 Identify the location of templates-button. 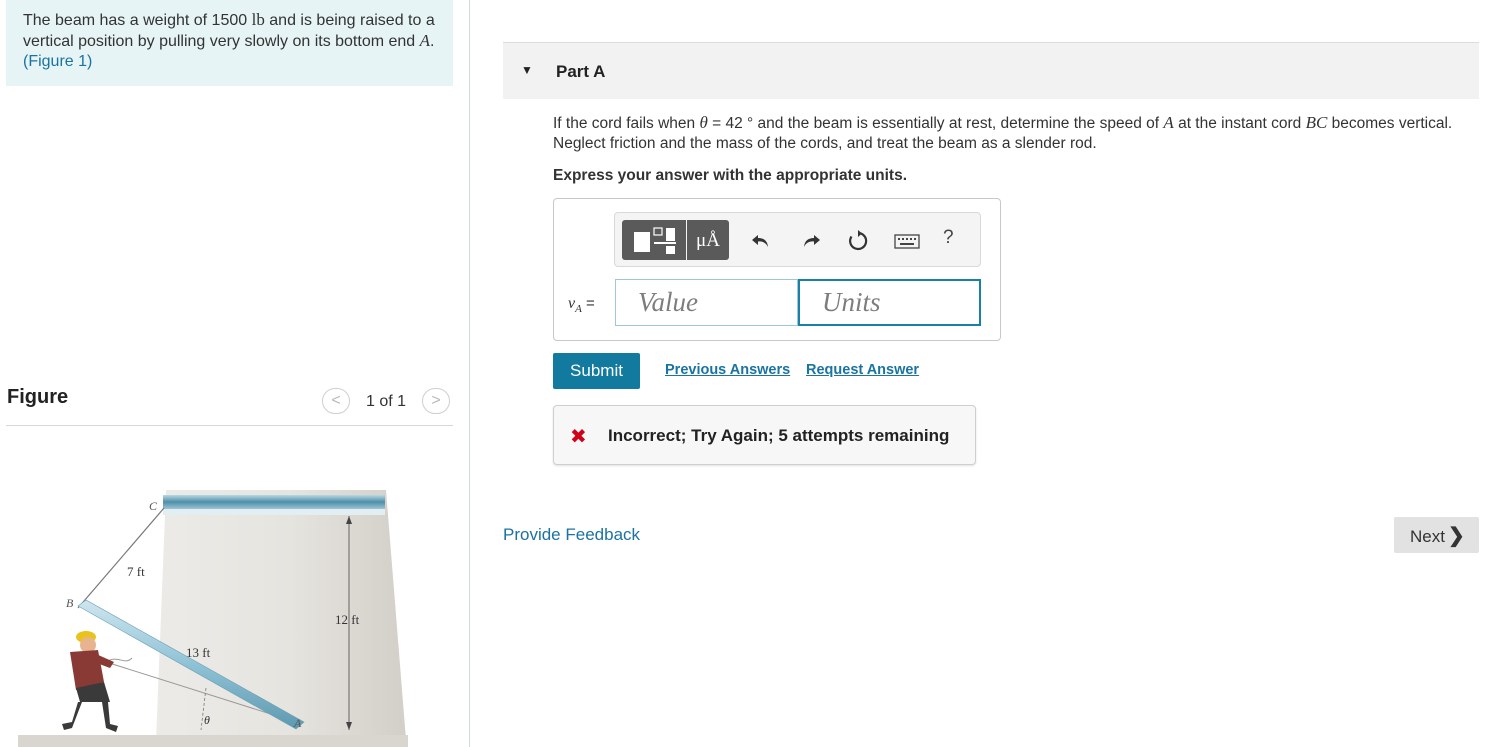
(654, 240).